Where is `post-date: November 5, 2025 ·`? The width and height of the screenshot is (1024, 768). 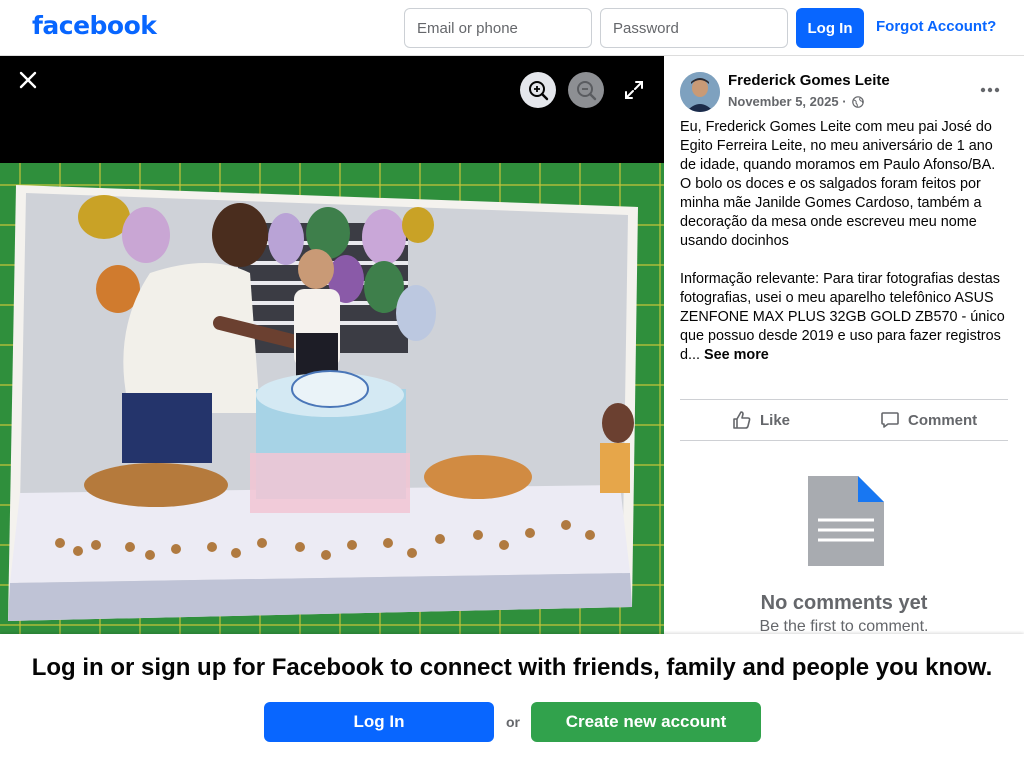 post-date: November 5, 2025 · is located at coordinates (787, 101).